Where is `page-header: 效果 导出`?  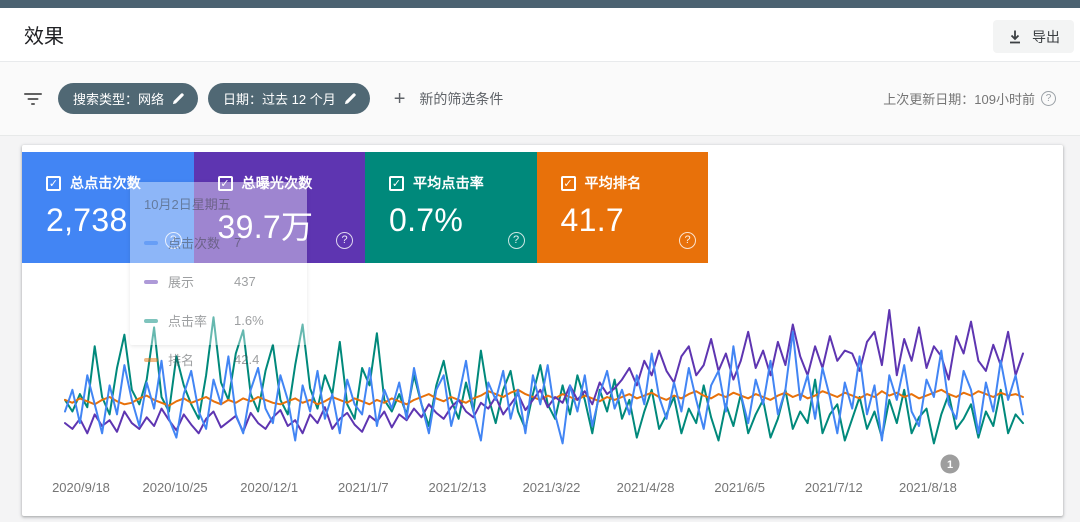 page-header: 效果 导出 is located at coordinates (540, 35).